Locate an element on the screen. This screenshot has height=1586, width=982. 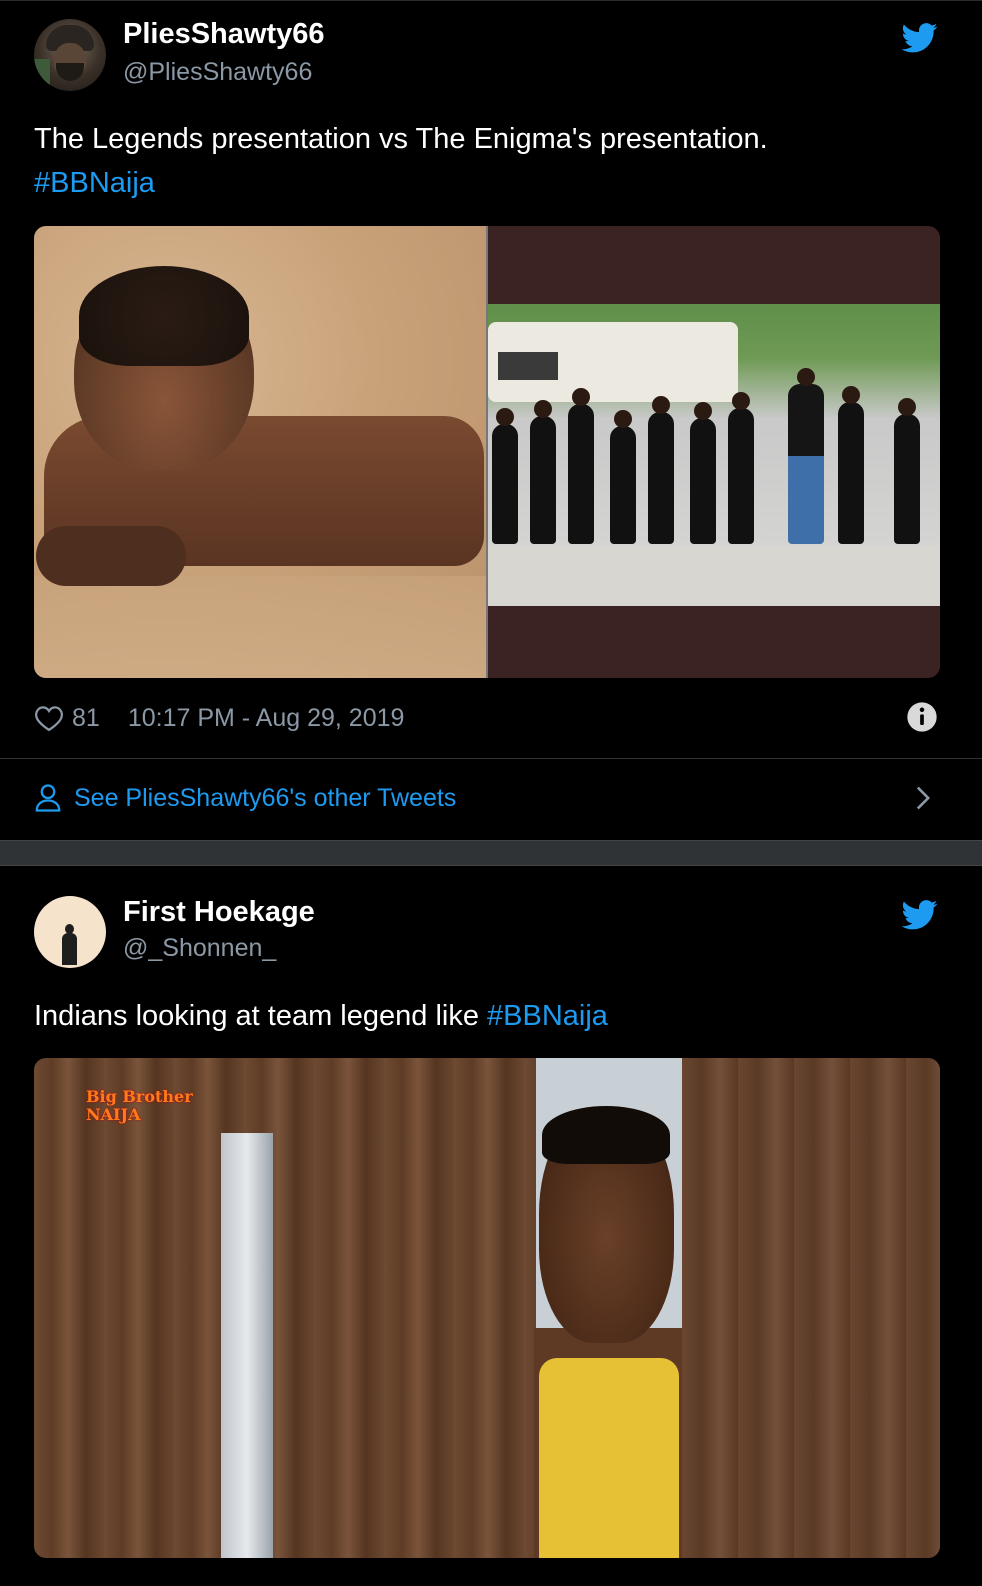
big-brother-naija-logo: Big Brother NAIJA is located at coordinates (139, 1106).